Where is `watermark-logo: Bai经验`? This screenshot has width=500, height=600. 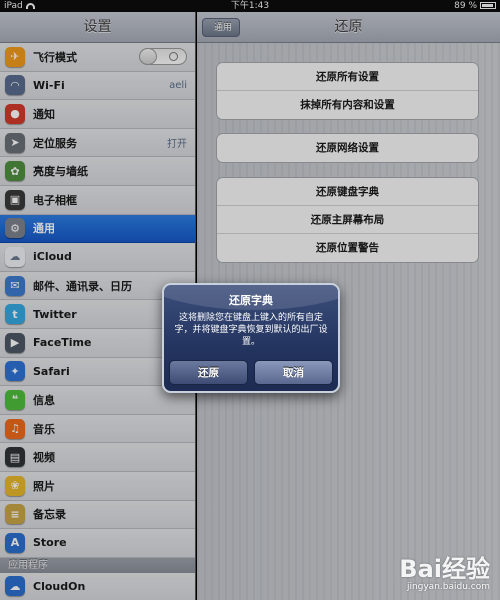 watermark-logo: Bai经验 is located at coordinates (444, 569).